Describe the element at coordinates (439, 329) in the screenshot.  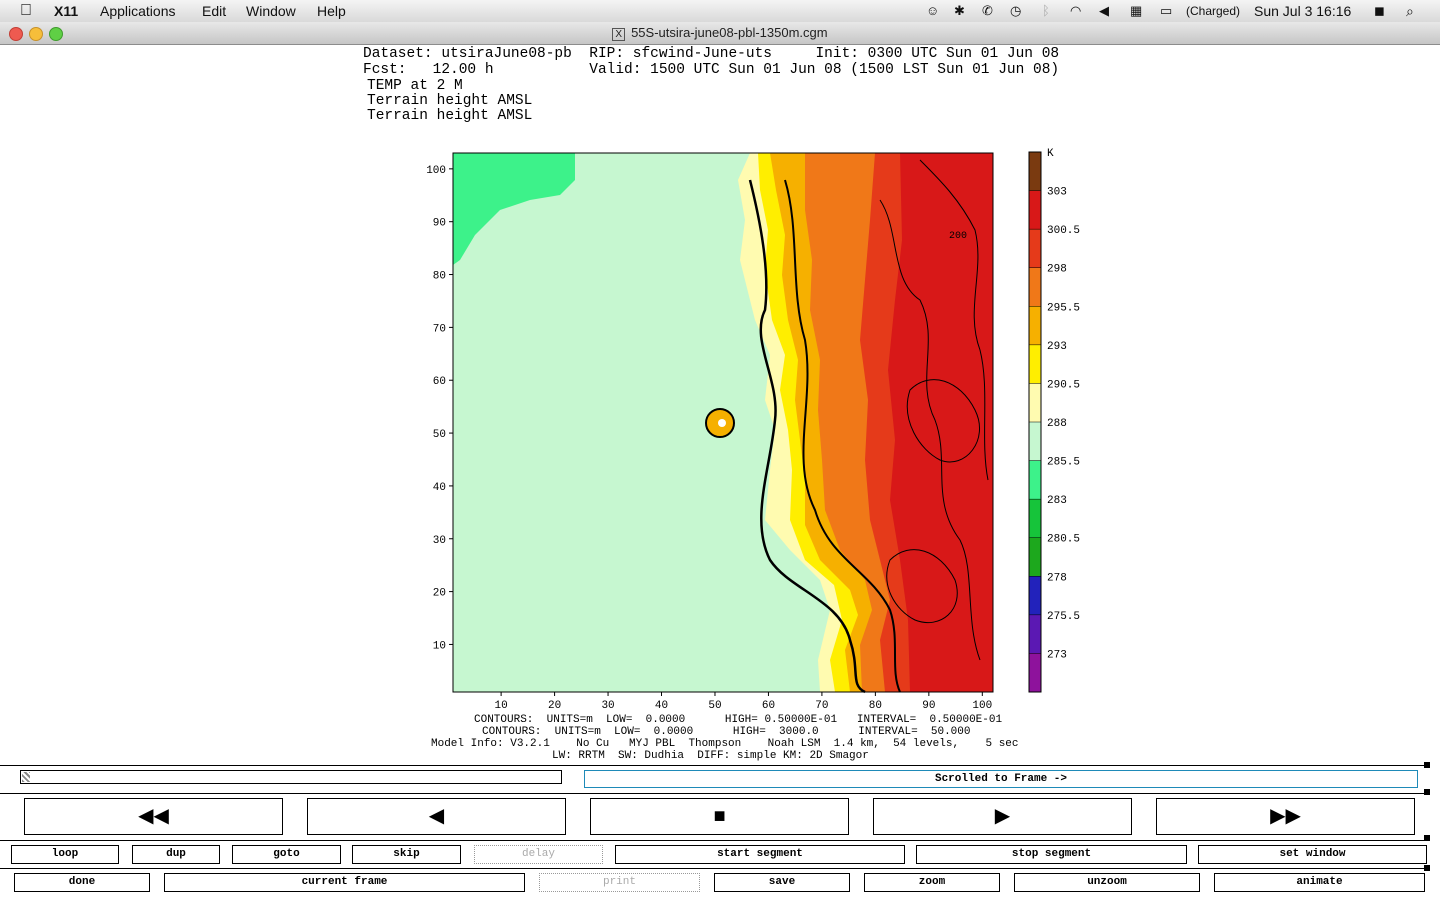
I see `y-tick-label: 70` at that location.